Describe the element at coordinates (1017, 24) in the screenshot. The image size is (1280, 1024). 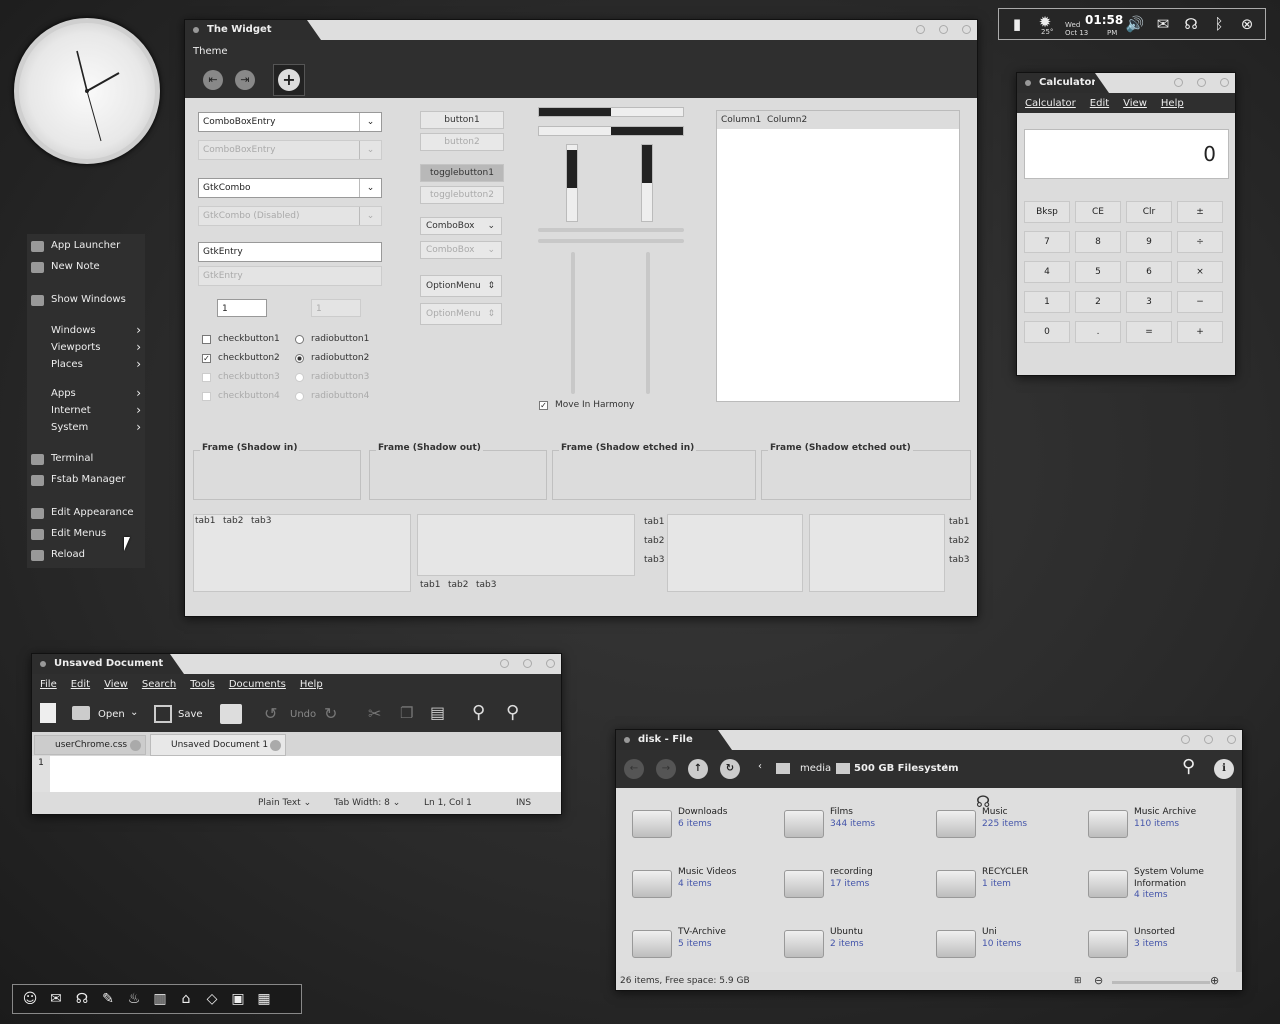
I see `battery-icon: ▮` at that location.